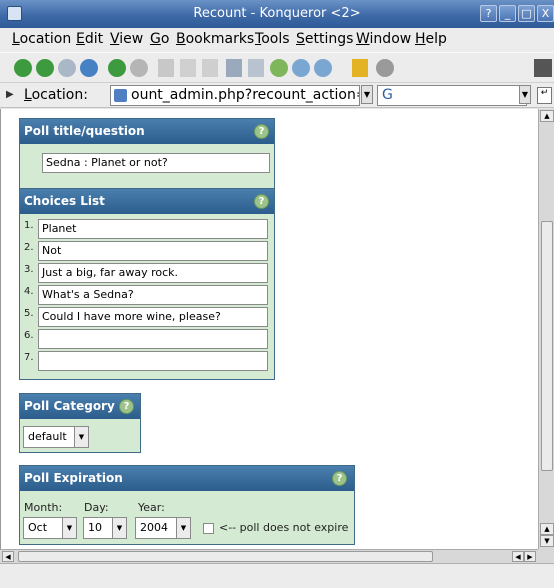  Describe the element at coordinates (543, 68) in the screenshot. I see `throbber-icon` at that location.